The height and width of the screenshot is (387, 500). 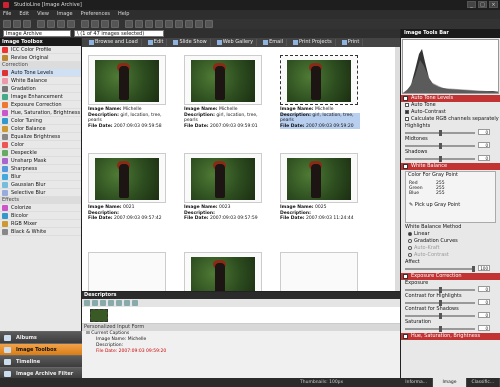 What do you see at coordinates (40, 97) in the screenshot?
I see `tool-image-enhancement: Image Enhancement` at bounding box center [40, 97].